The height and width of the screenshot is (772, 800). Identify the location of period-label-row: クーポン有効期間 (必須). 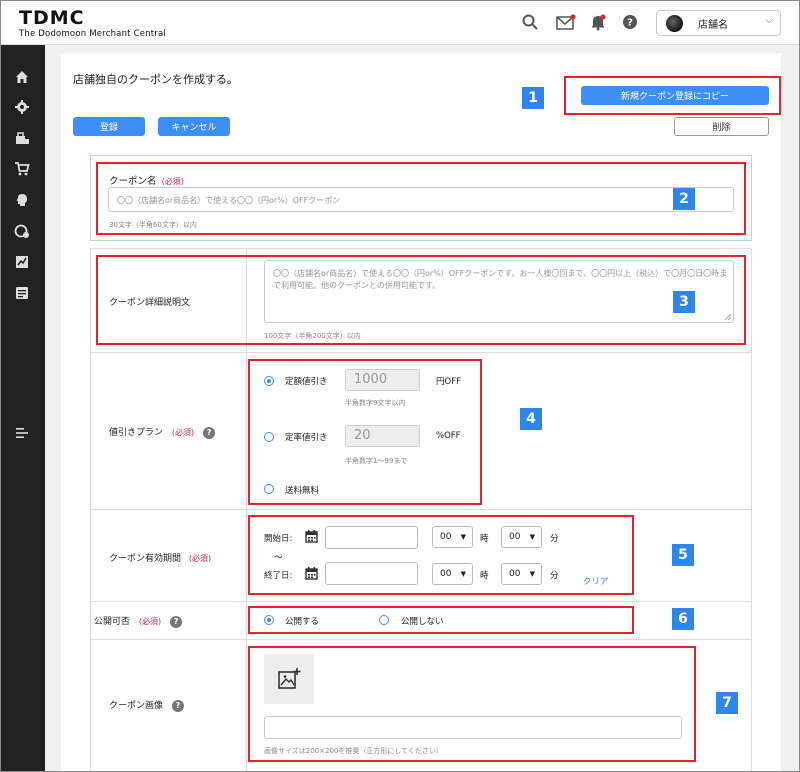
(160, 557).